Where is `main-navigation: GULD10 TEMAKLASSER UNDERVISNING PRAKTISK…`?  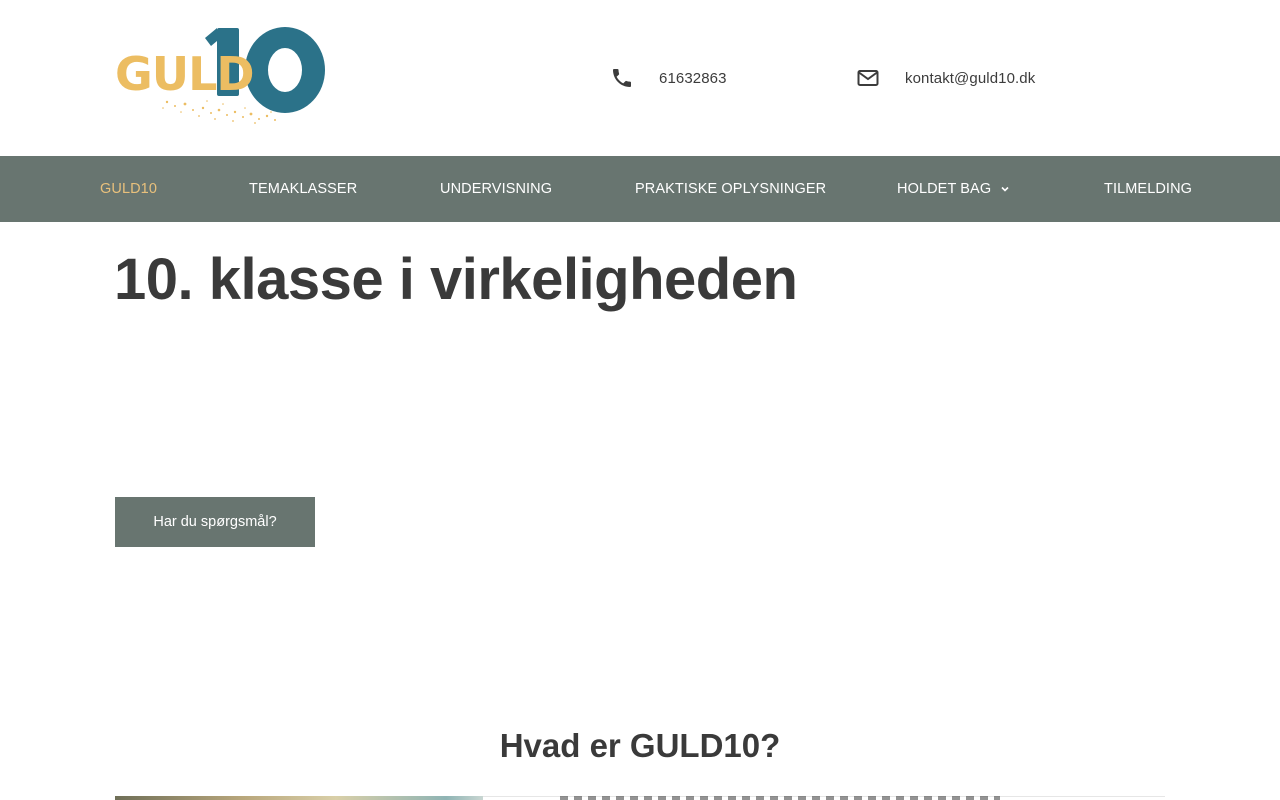
main-navigation: GULD10 TEMAKLASSER UNDERVISNING PRAKTISK… is located at coordinates (640, 189).